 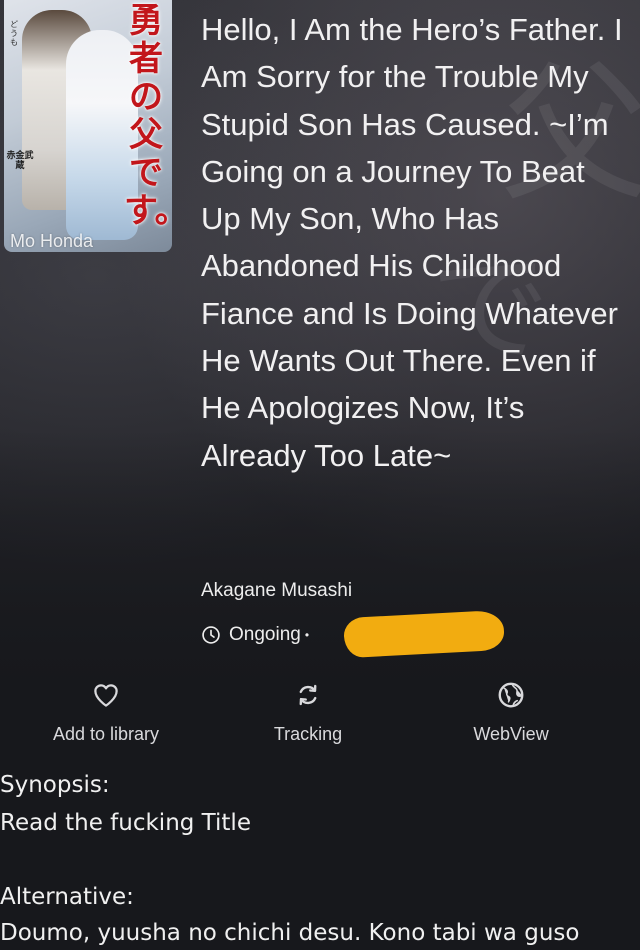 I want to click on sync-icon, so click(x=308, y=695).